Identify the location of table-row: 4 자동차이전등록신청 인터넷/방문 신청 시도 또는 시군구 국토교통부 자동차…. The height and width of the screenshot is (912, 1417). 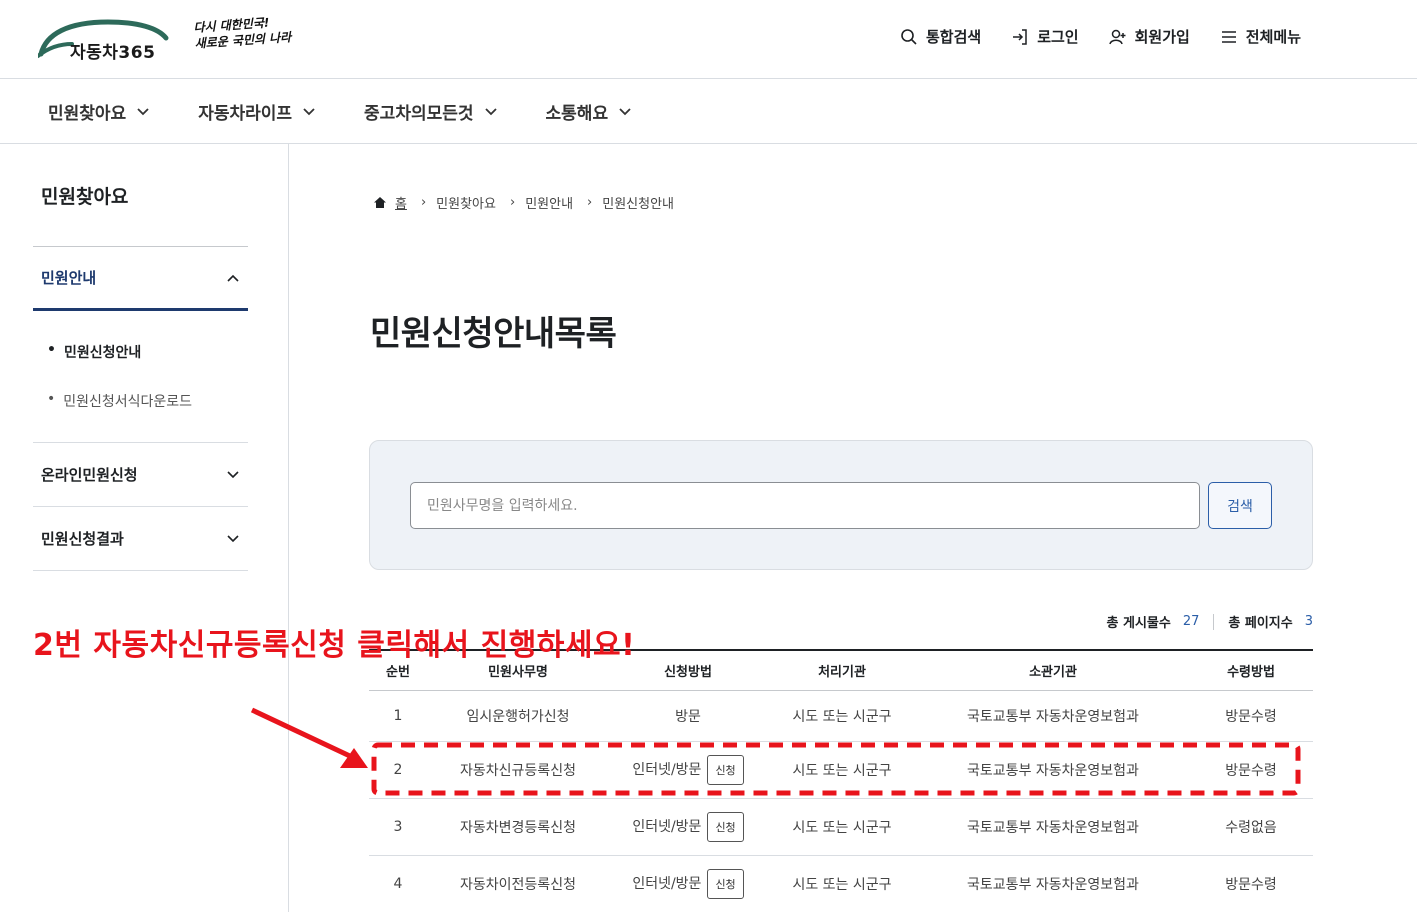
(841, 883).